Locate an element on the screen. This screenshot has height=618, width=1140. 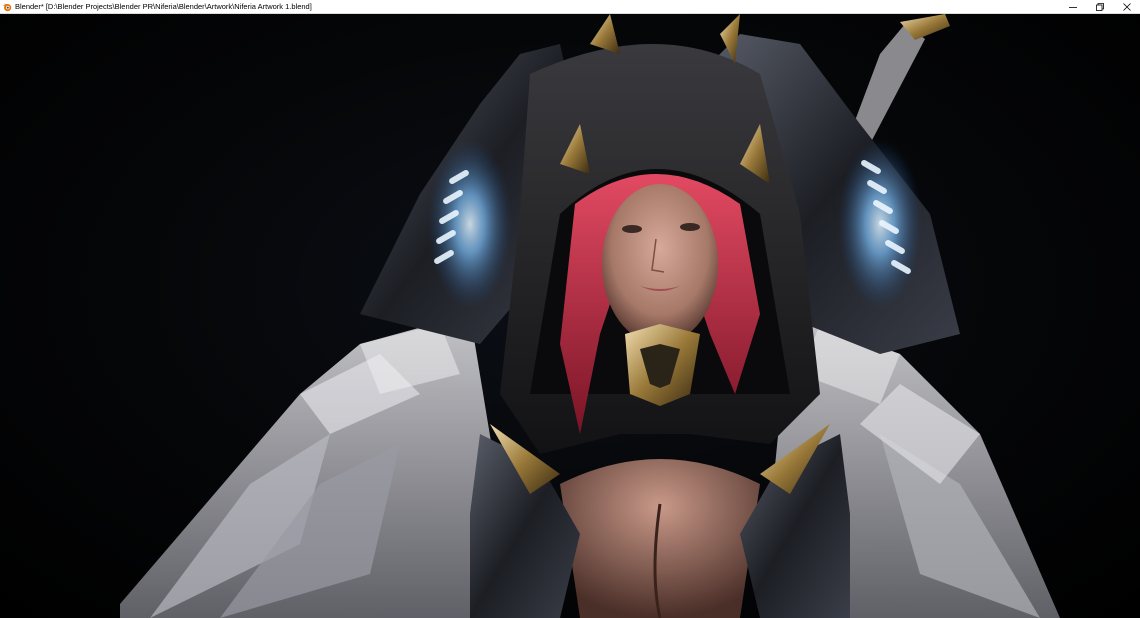
close-icon is located at coordinates (1126, 7).